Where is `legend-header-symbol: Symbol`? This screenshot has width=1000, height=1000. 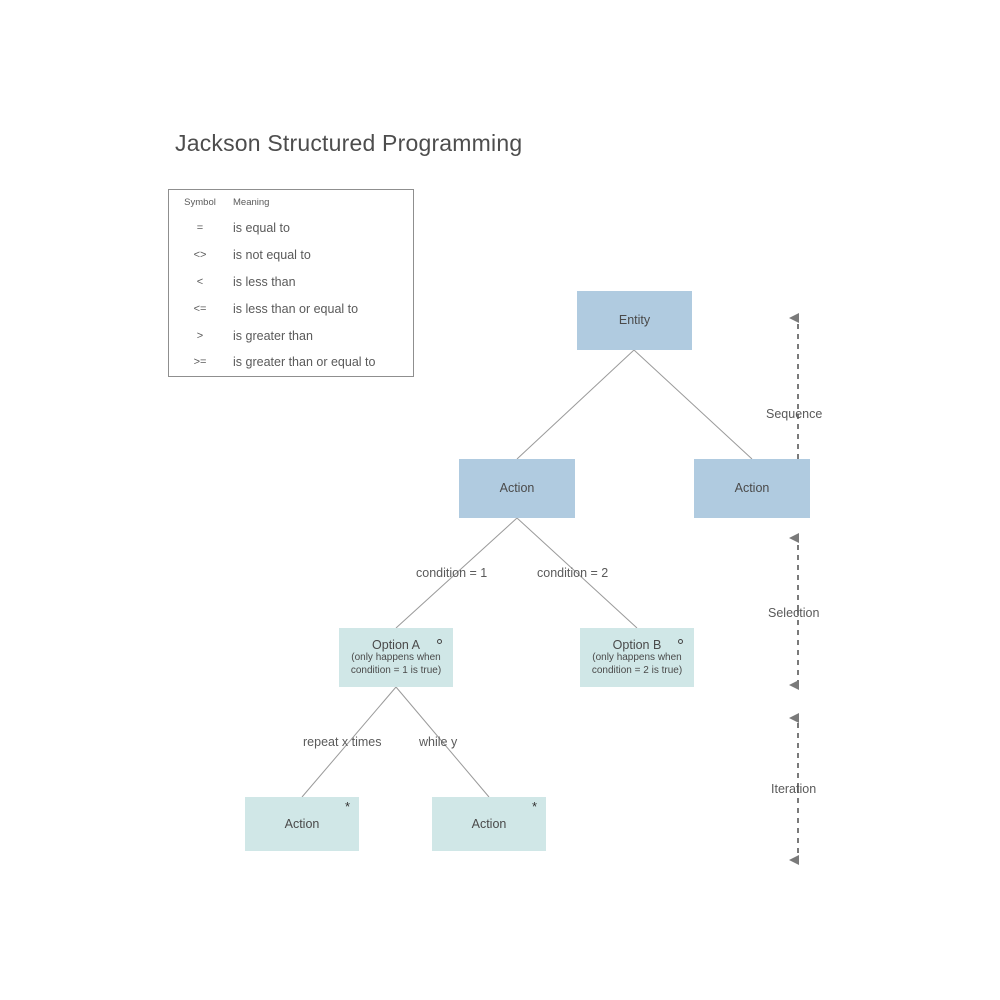
legend-header-symbol: Symbol is located at coordinates (200, 202).